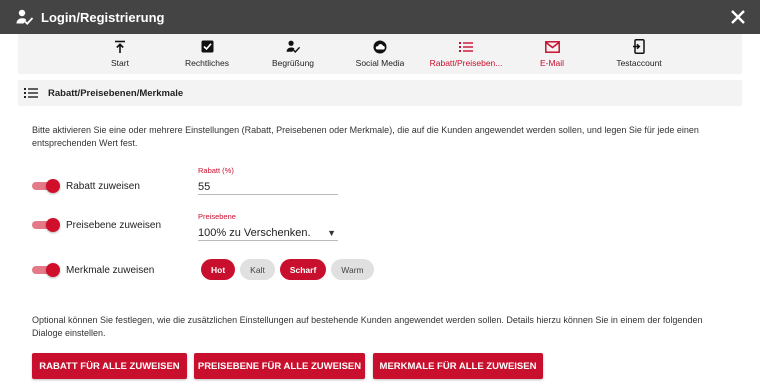 This screenshot has width=760, height=387. Describe the element at coordinates (216, 170) in the screenshot. I see `rabatt-field-label: Rabatt (%)` at that location.